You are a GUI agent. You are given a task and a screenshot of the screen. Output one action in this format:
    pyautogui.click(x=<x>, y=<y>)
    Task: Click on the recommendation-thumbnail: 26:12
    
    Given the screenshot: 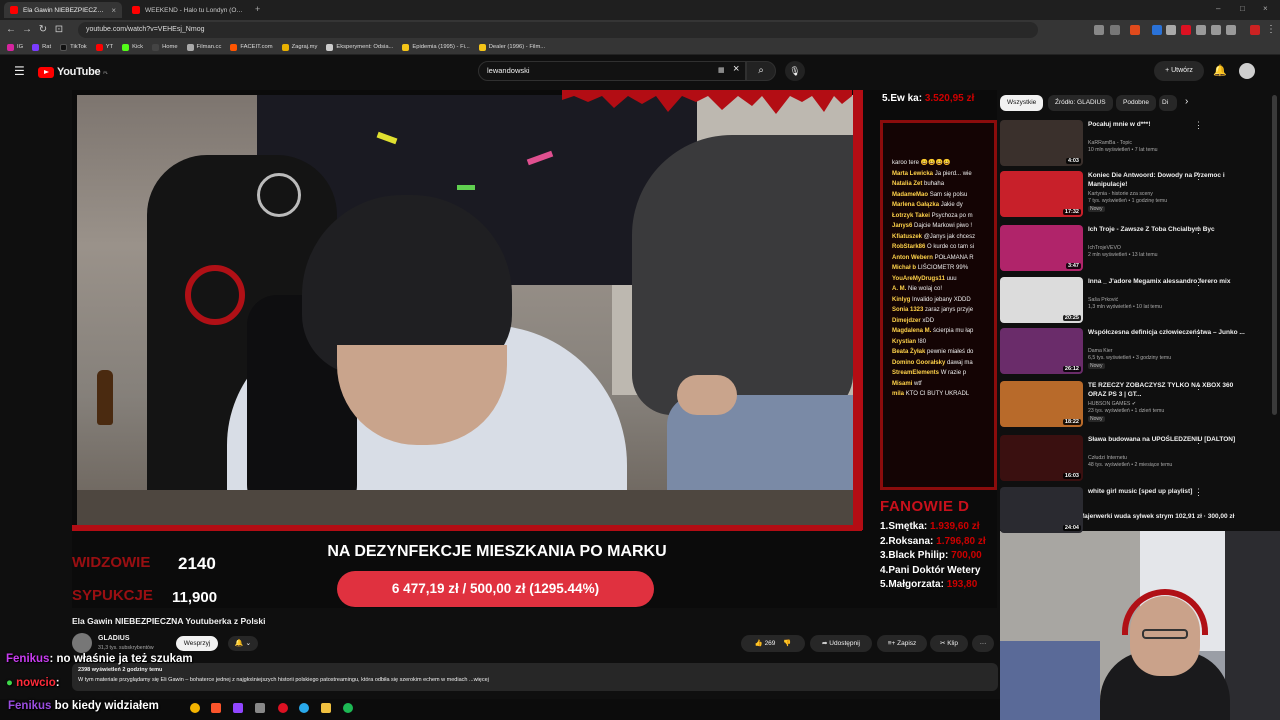 What is the action you would take?
    pyautogui.click(x=1041, y=351)
    